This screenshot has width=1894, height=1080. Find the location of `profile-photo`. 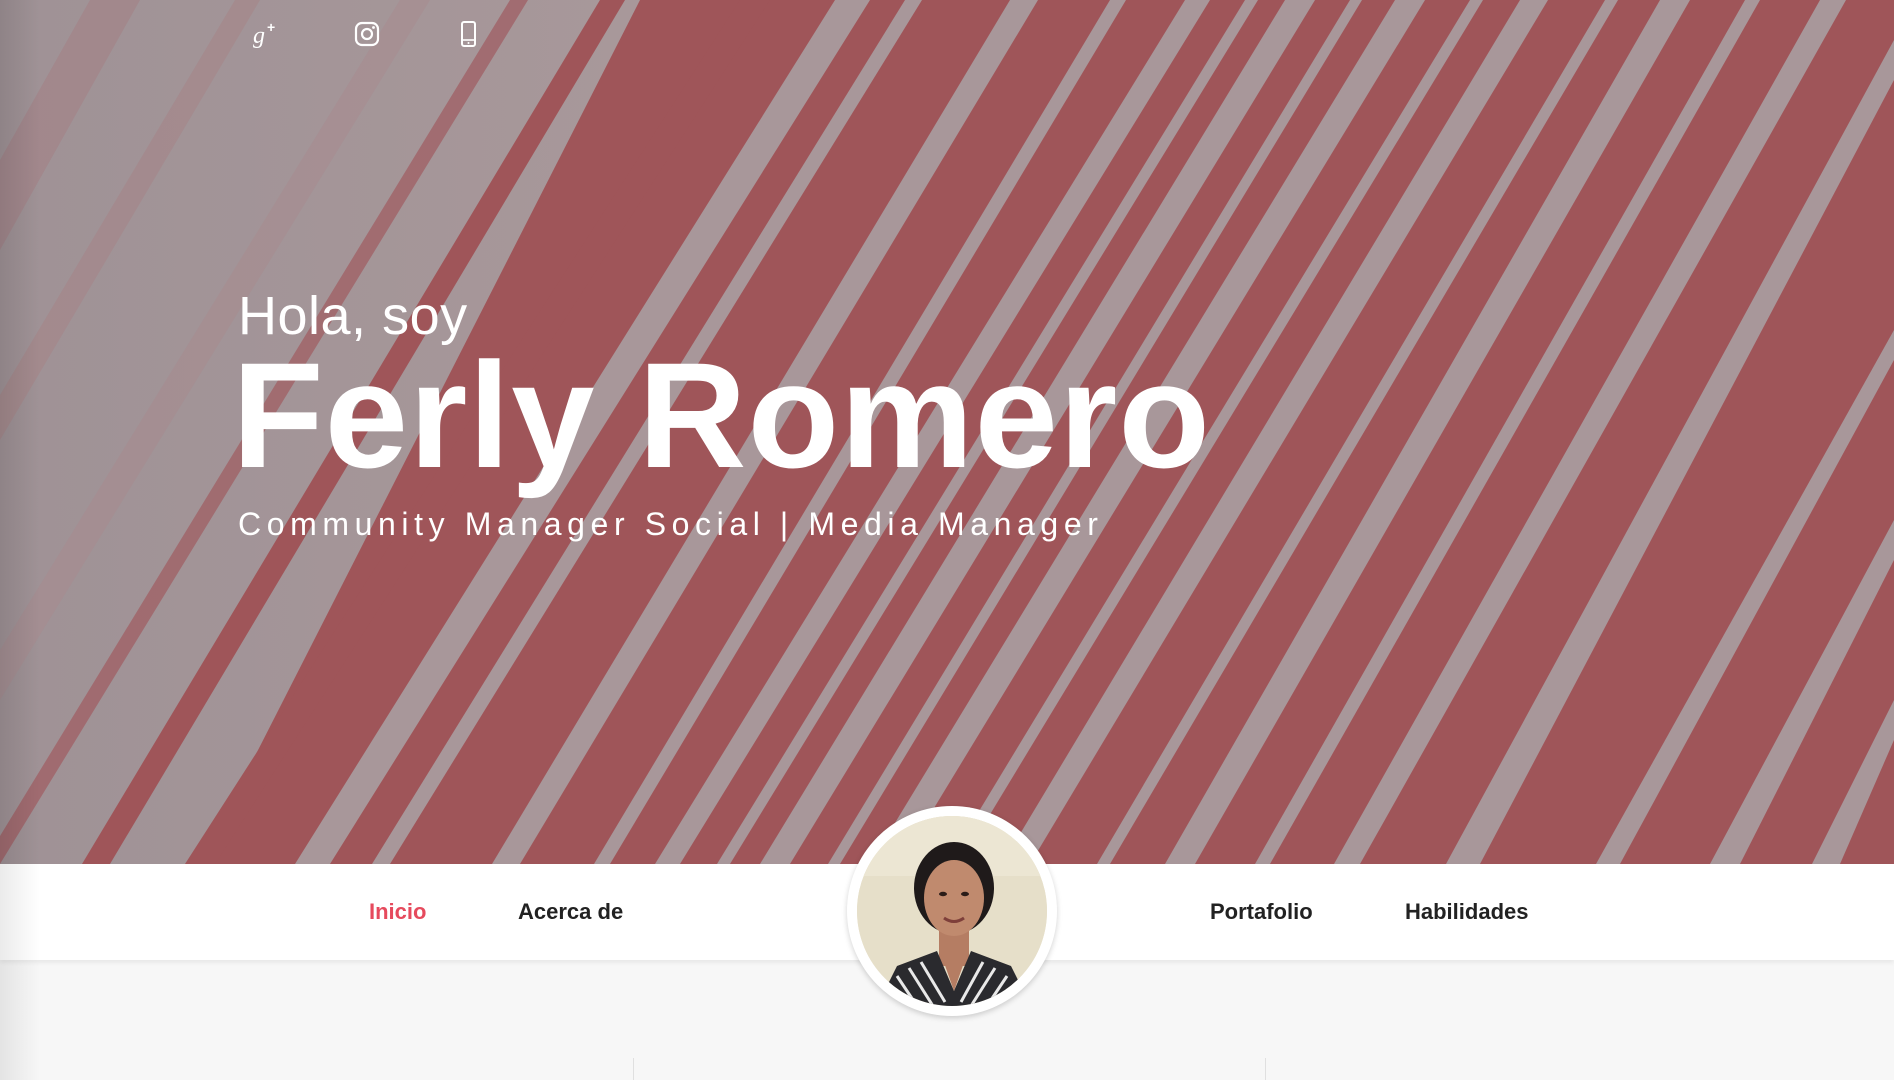

profile-photo is located at coordinates (952, 911).